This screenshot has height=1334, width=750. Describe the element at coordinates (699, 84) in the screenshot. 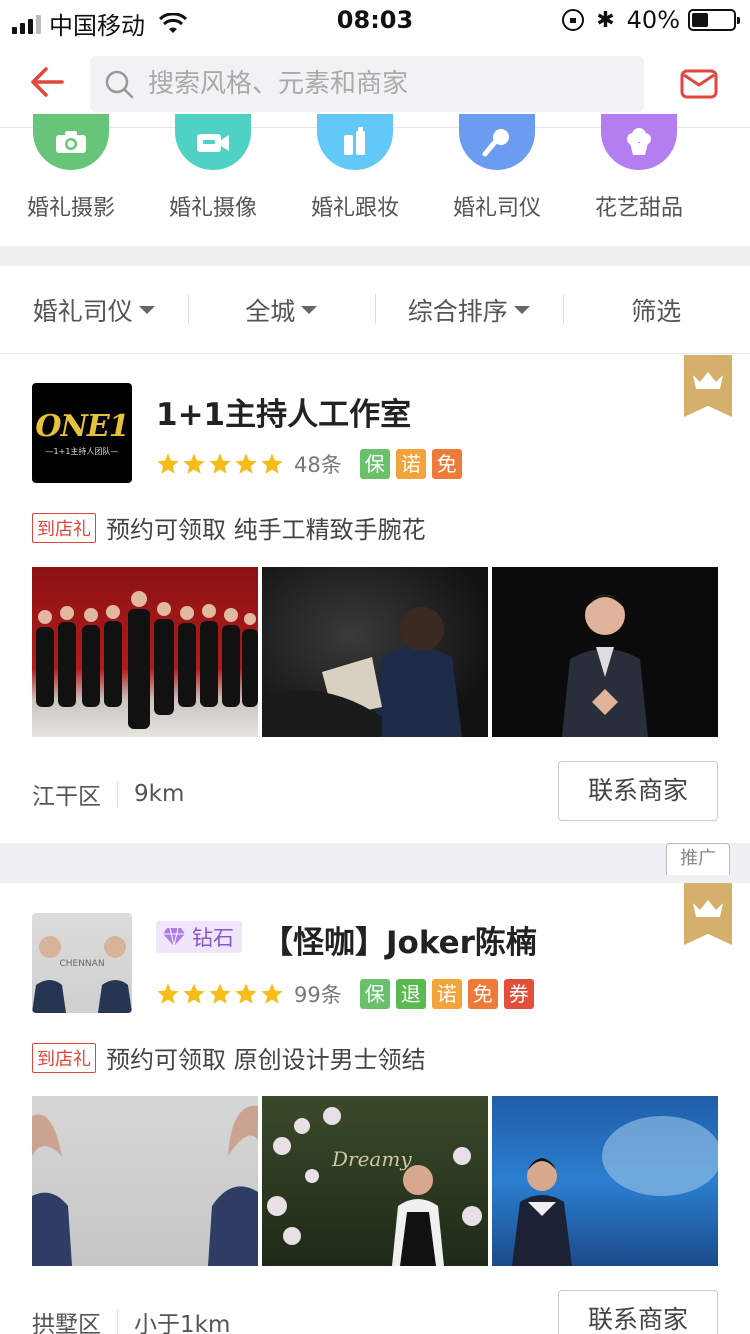

I see `message-icon` at that location.